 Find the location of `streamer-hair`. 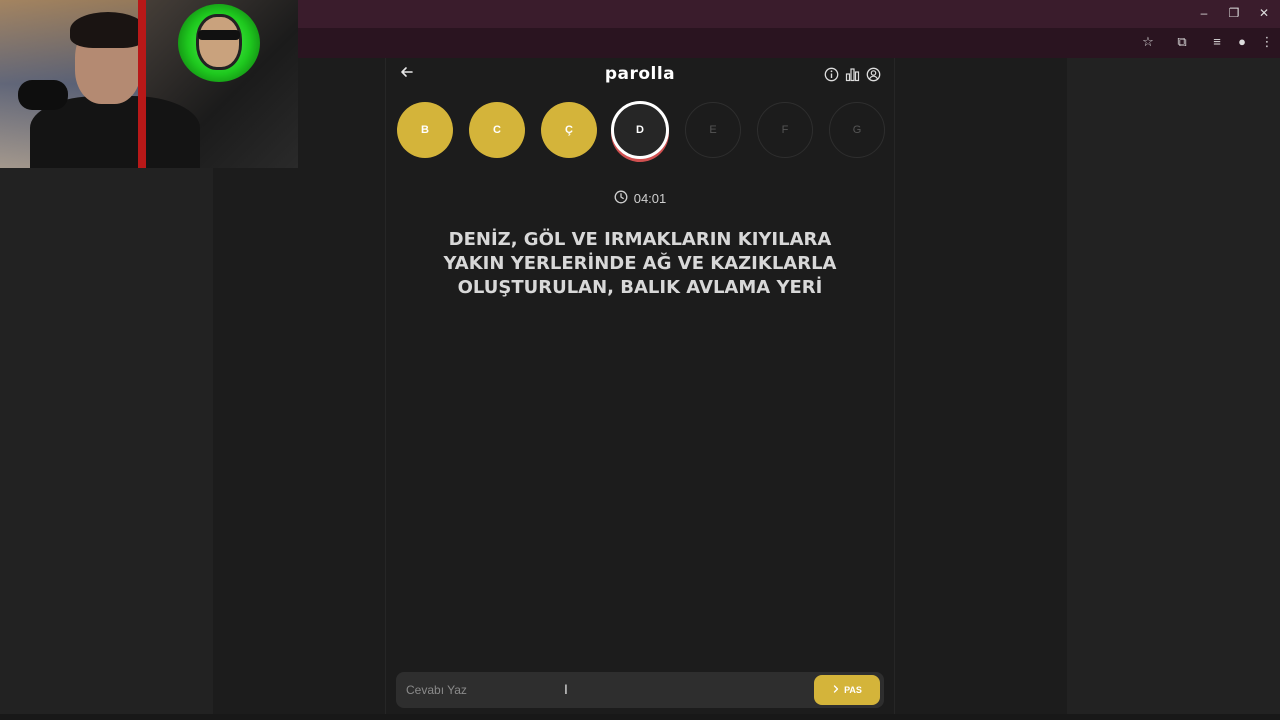

streamer-hair is located at coordinates (108, 30).